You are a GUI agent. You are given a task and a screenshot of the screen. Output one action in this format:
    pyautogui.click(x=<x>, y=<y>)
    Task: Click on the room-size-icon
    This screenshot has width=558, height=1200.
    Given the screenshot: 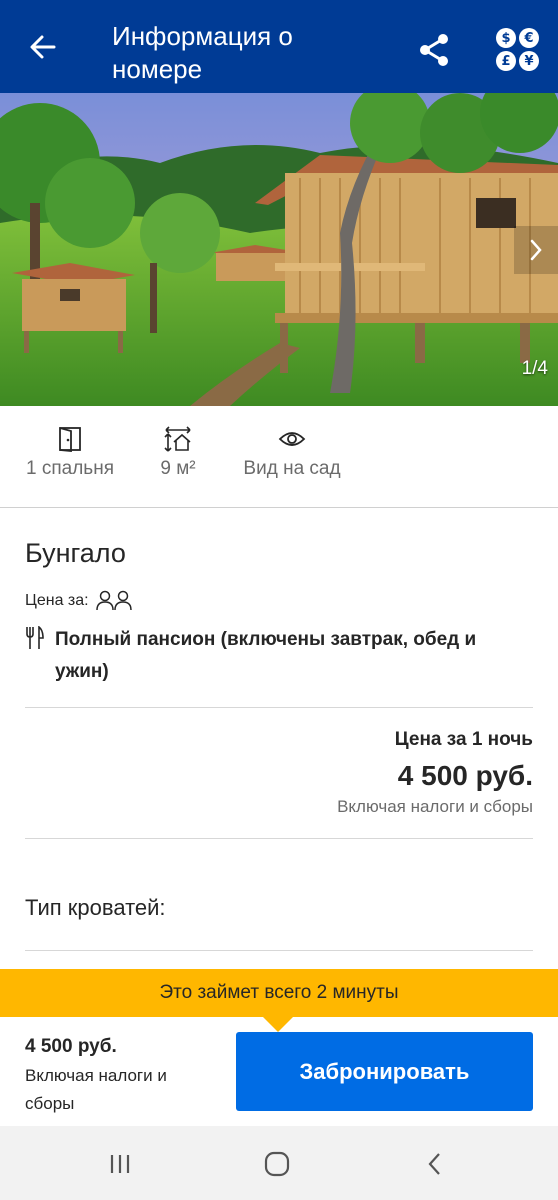 What is the action you would take?
    pyautogui.click(x=177, y=439)
    